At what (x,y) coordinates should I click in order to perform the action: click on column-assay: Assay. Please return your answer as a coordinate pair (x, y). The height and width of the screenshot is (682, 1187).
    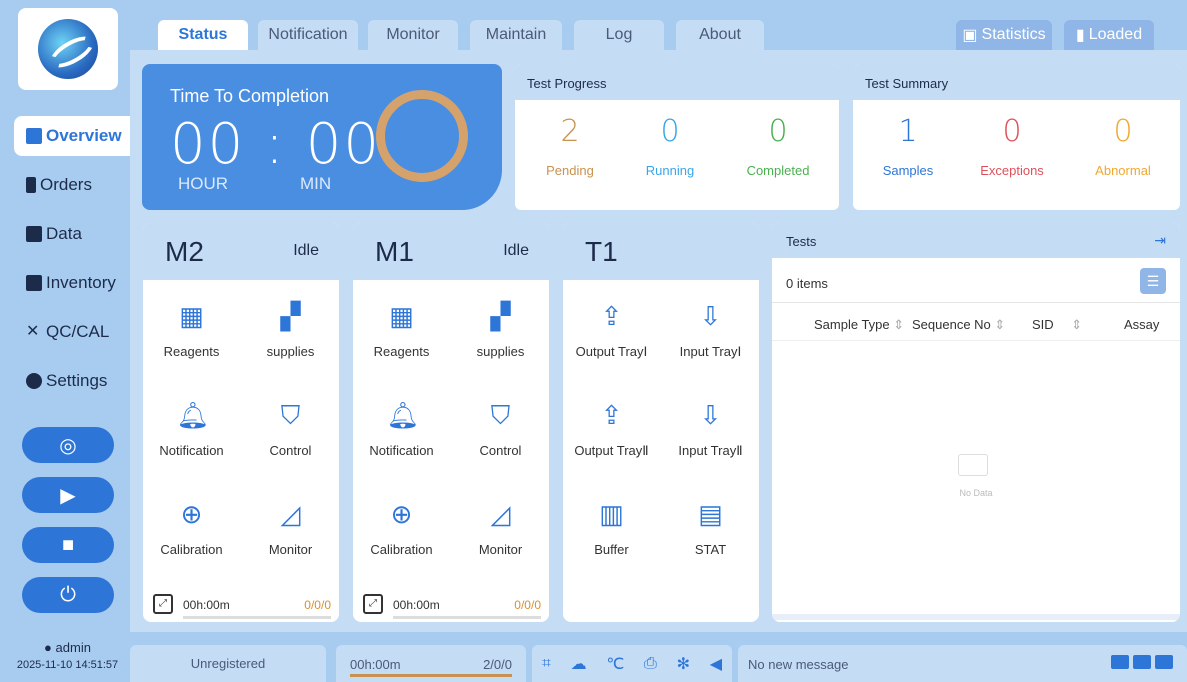
    Looking at the image, I should click on (1141, 324).